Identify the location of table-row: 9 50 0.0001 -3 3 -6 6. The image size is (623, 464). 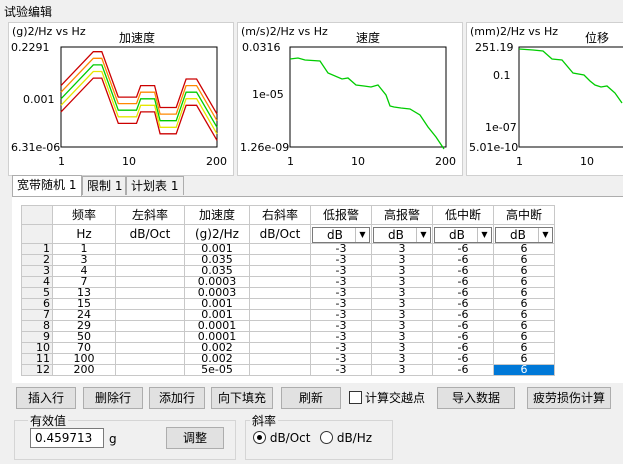
(288, 337).